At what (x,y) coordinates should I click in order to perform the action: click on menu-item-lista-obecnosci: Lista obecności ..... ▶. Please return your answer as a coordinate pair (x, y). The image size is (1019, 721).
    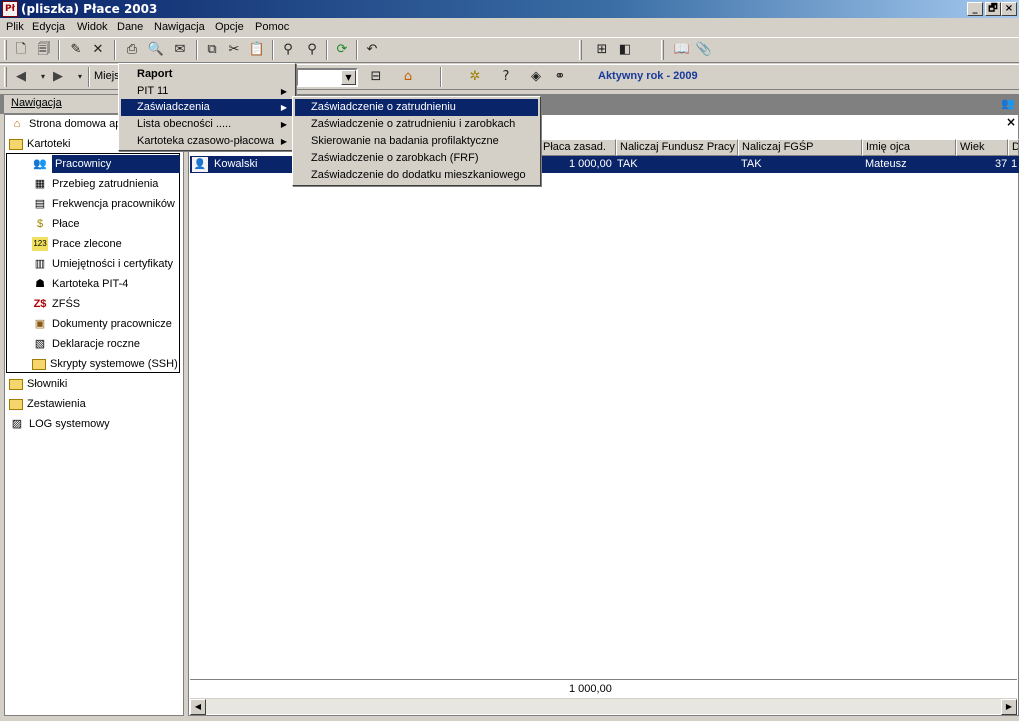
    Looking at the image, I should click on (207, 124).